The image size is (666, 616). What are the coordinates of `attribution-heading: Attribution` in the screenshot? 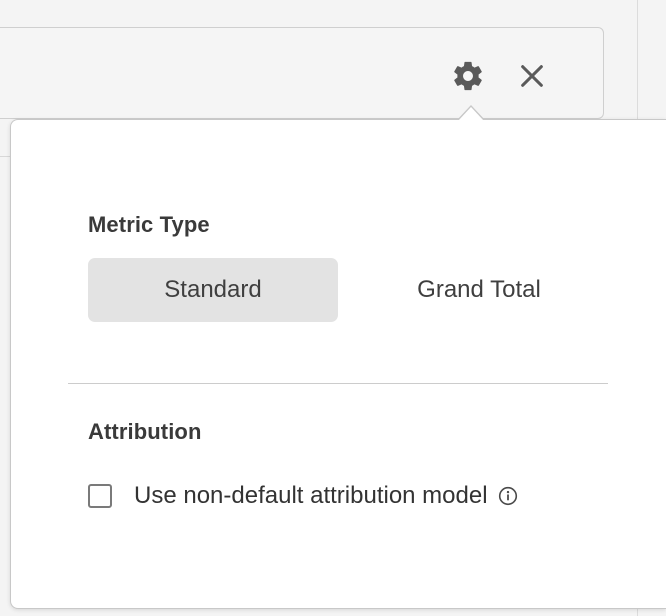 It's located at (145, 431).